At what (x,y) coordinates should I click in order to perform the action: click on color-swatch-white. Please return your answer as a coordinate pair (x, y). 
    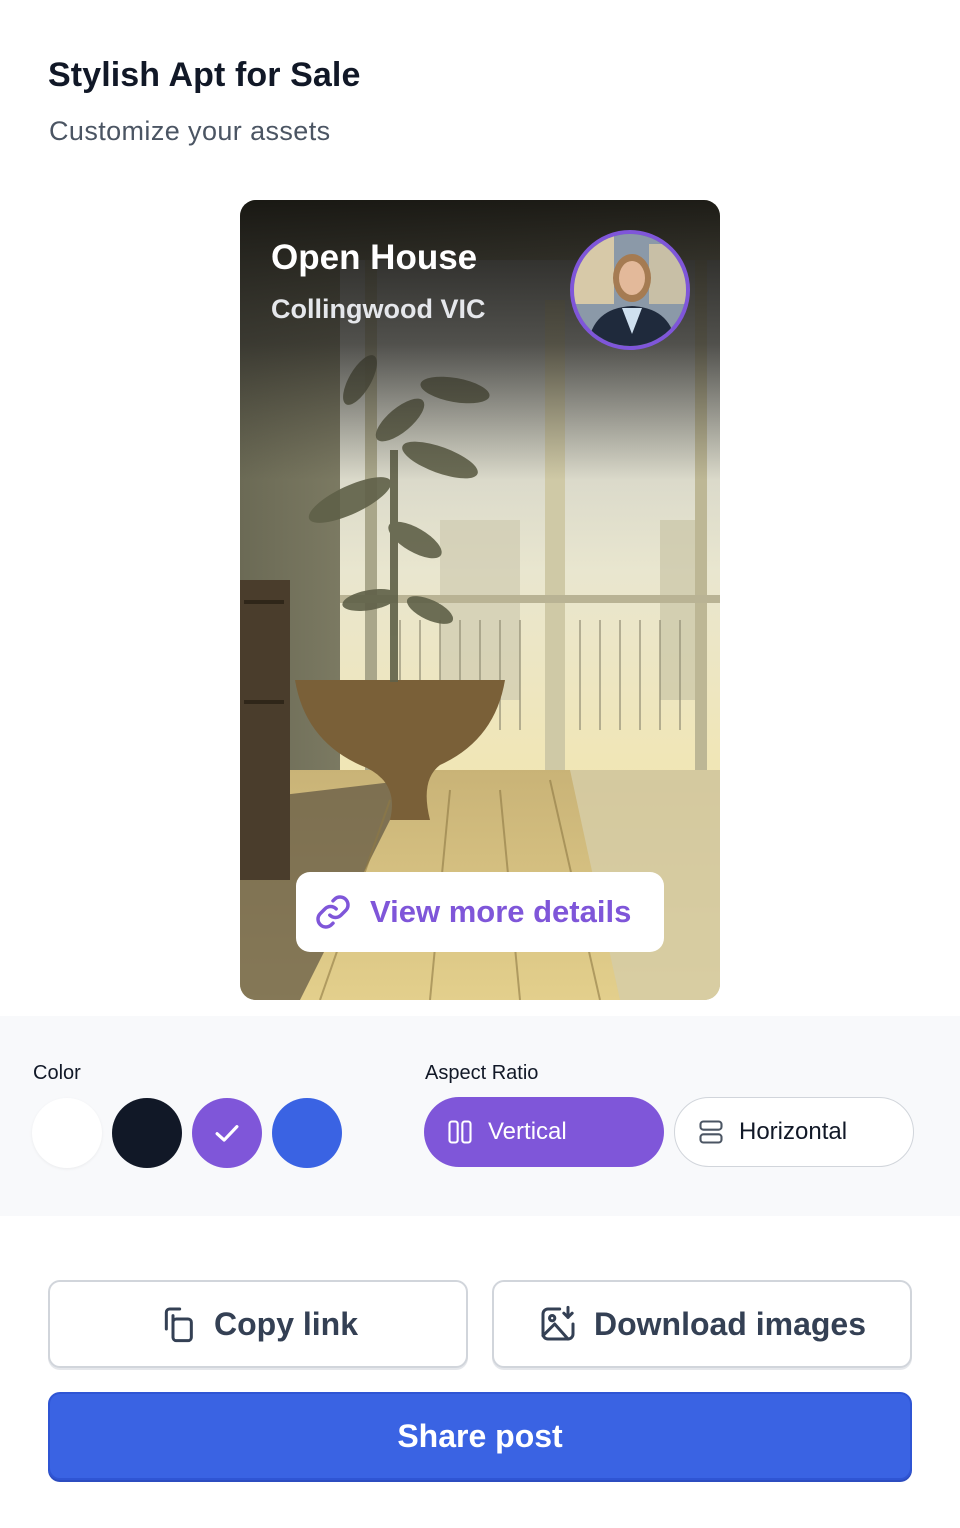
    Looking at the image, I should click on (67, 1133).